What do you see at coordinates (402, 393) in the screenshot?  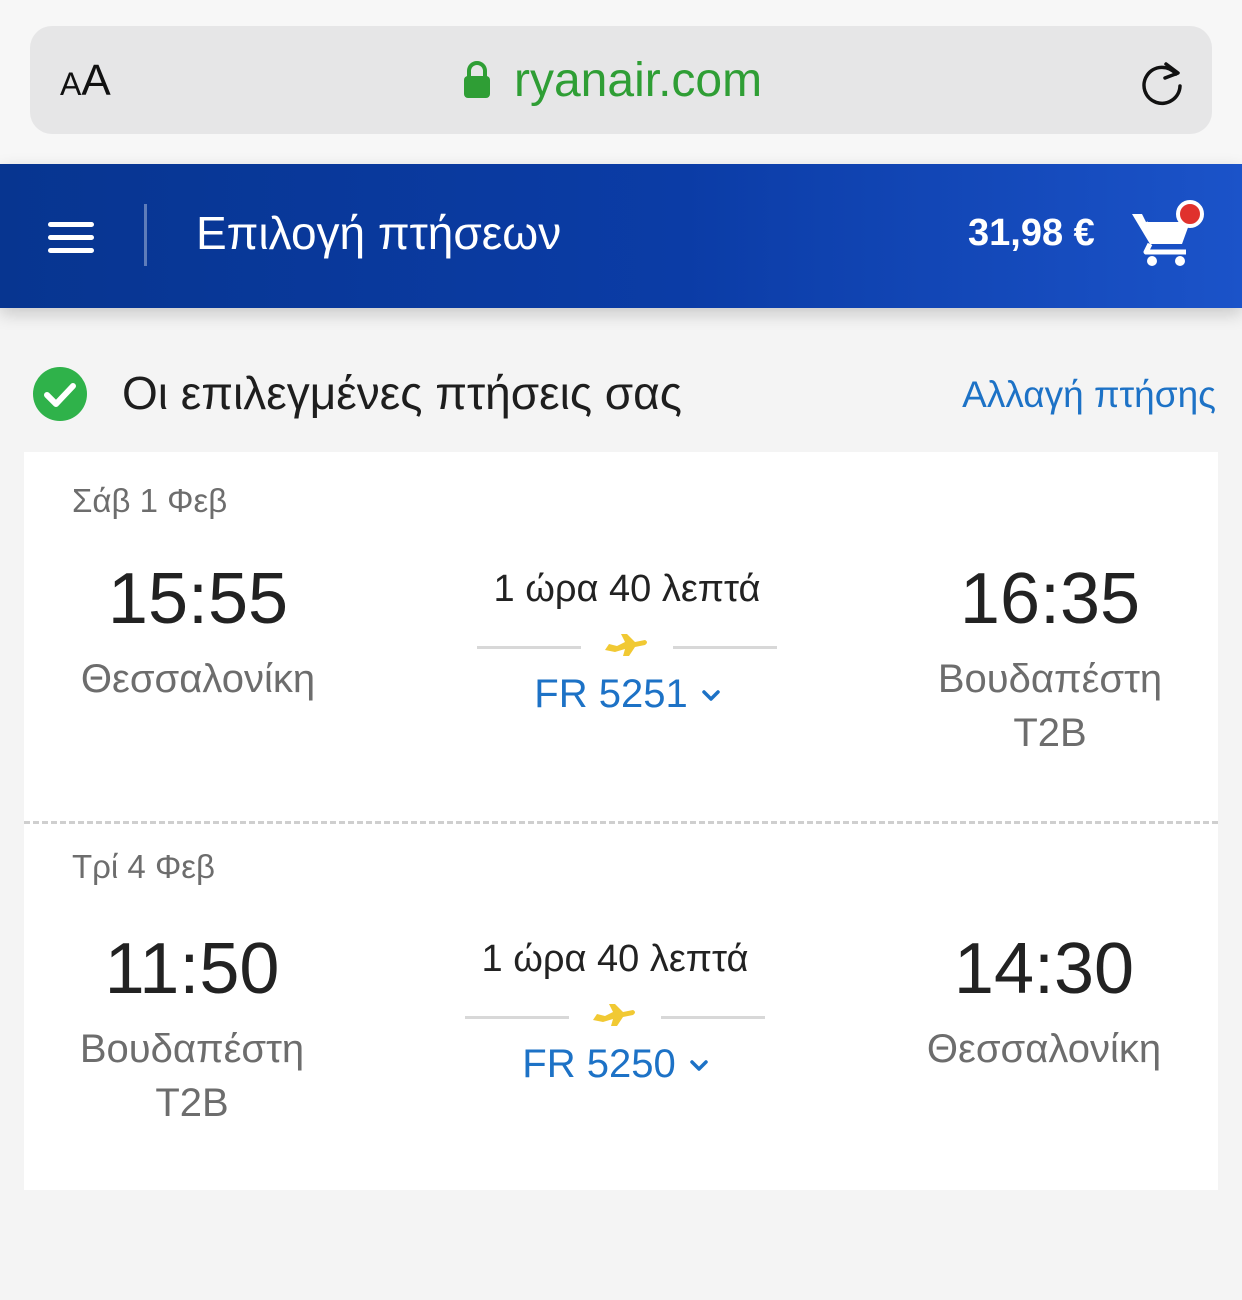 I see `selected-flights-title: Οι επιλεγμένες πτήσεις σας` at bounding box center [402, 393].